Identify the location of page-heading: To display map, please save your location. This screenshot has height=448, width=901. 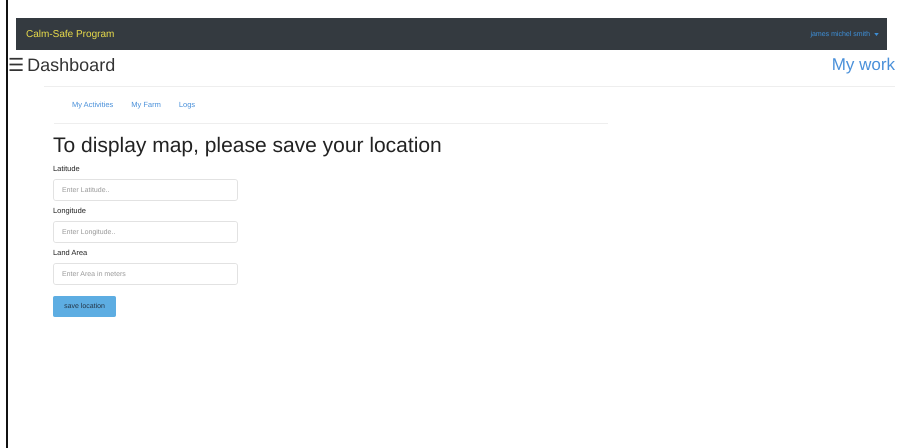
(248, 146).